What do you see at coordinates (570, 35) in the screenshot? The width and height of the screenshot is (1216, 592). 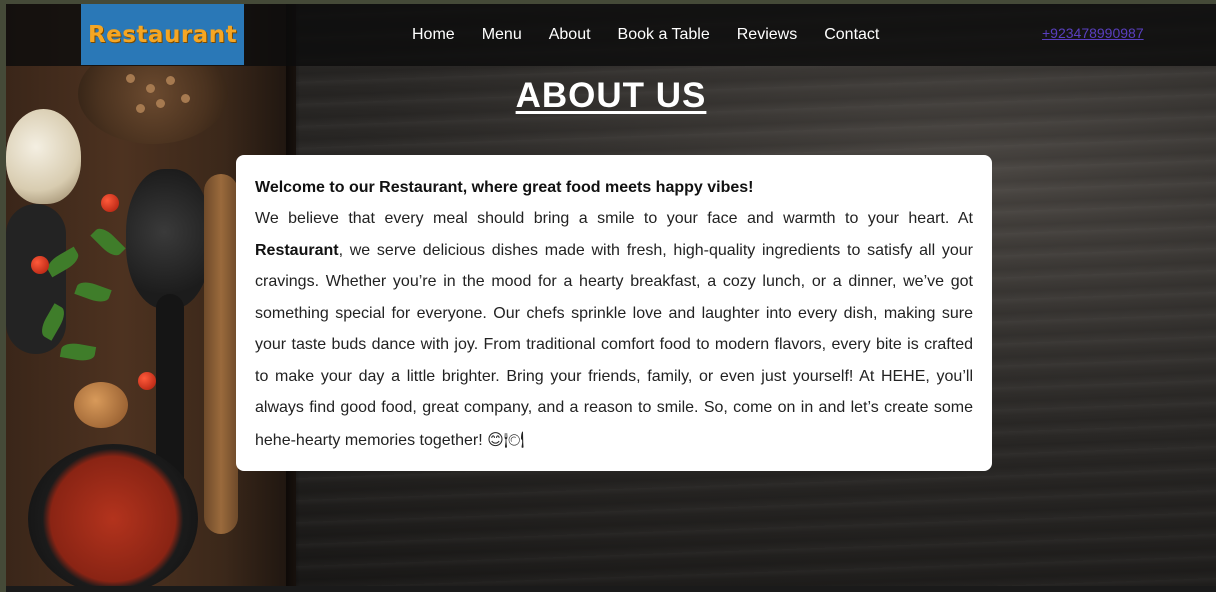 I see `nav-about: About` at bounding box center [570, 35].